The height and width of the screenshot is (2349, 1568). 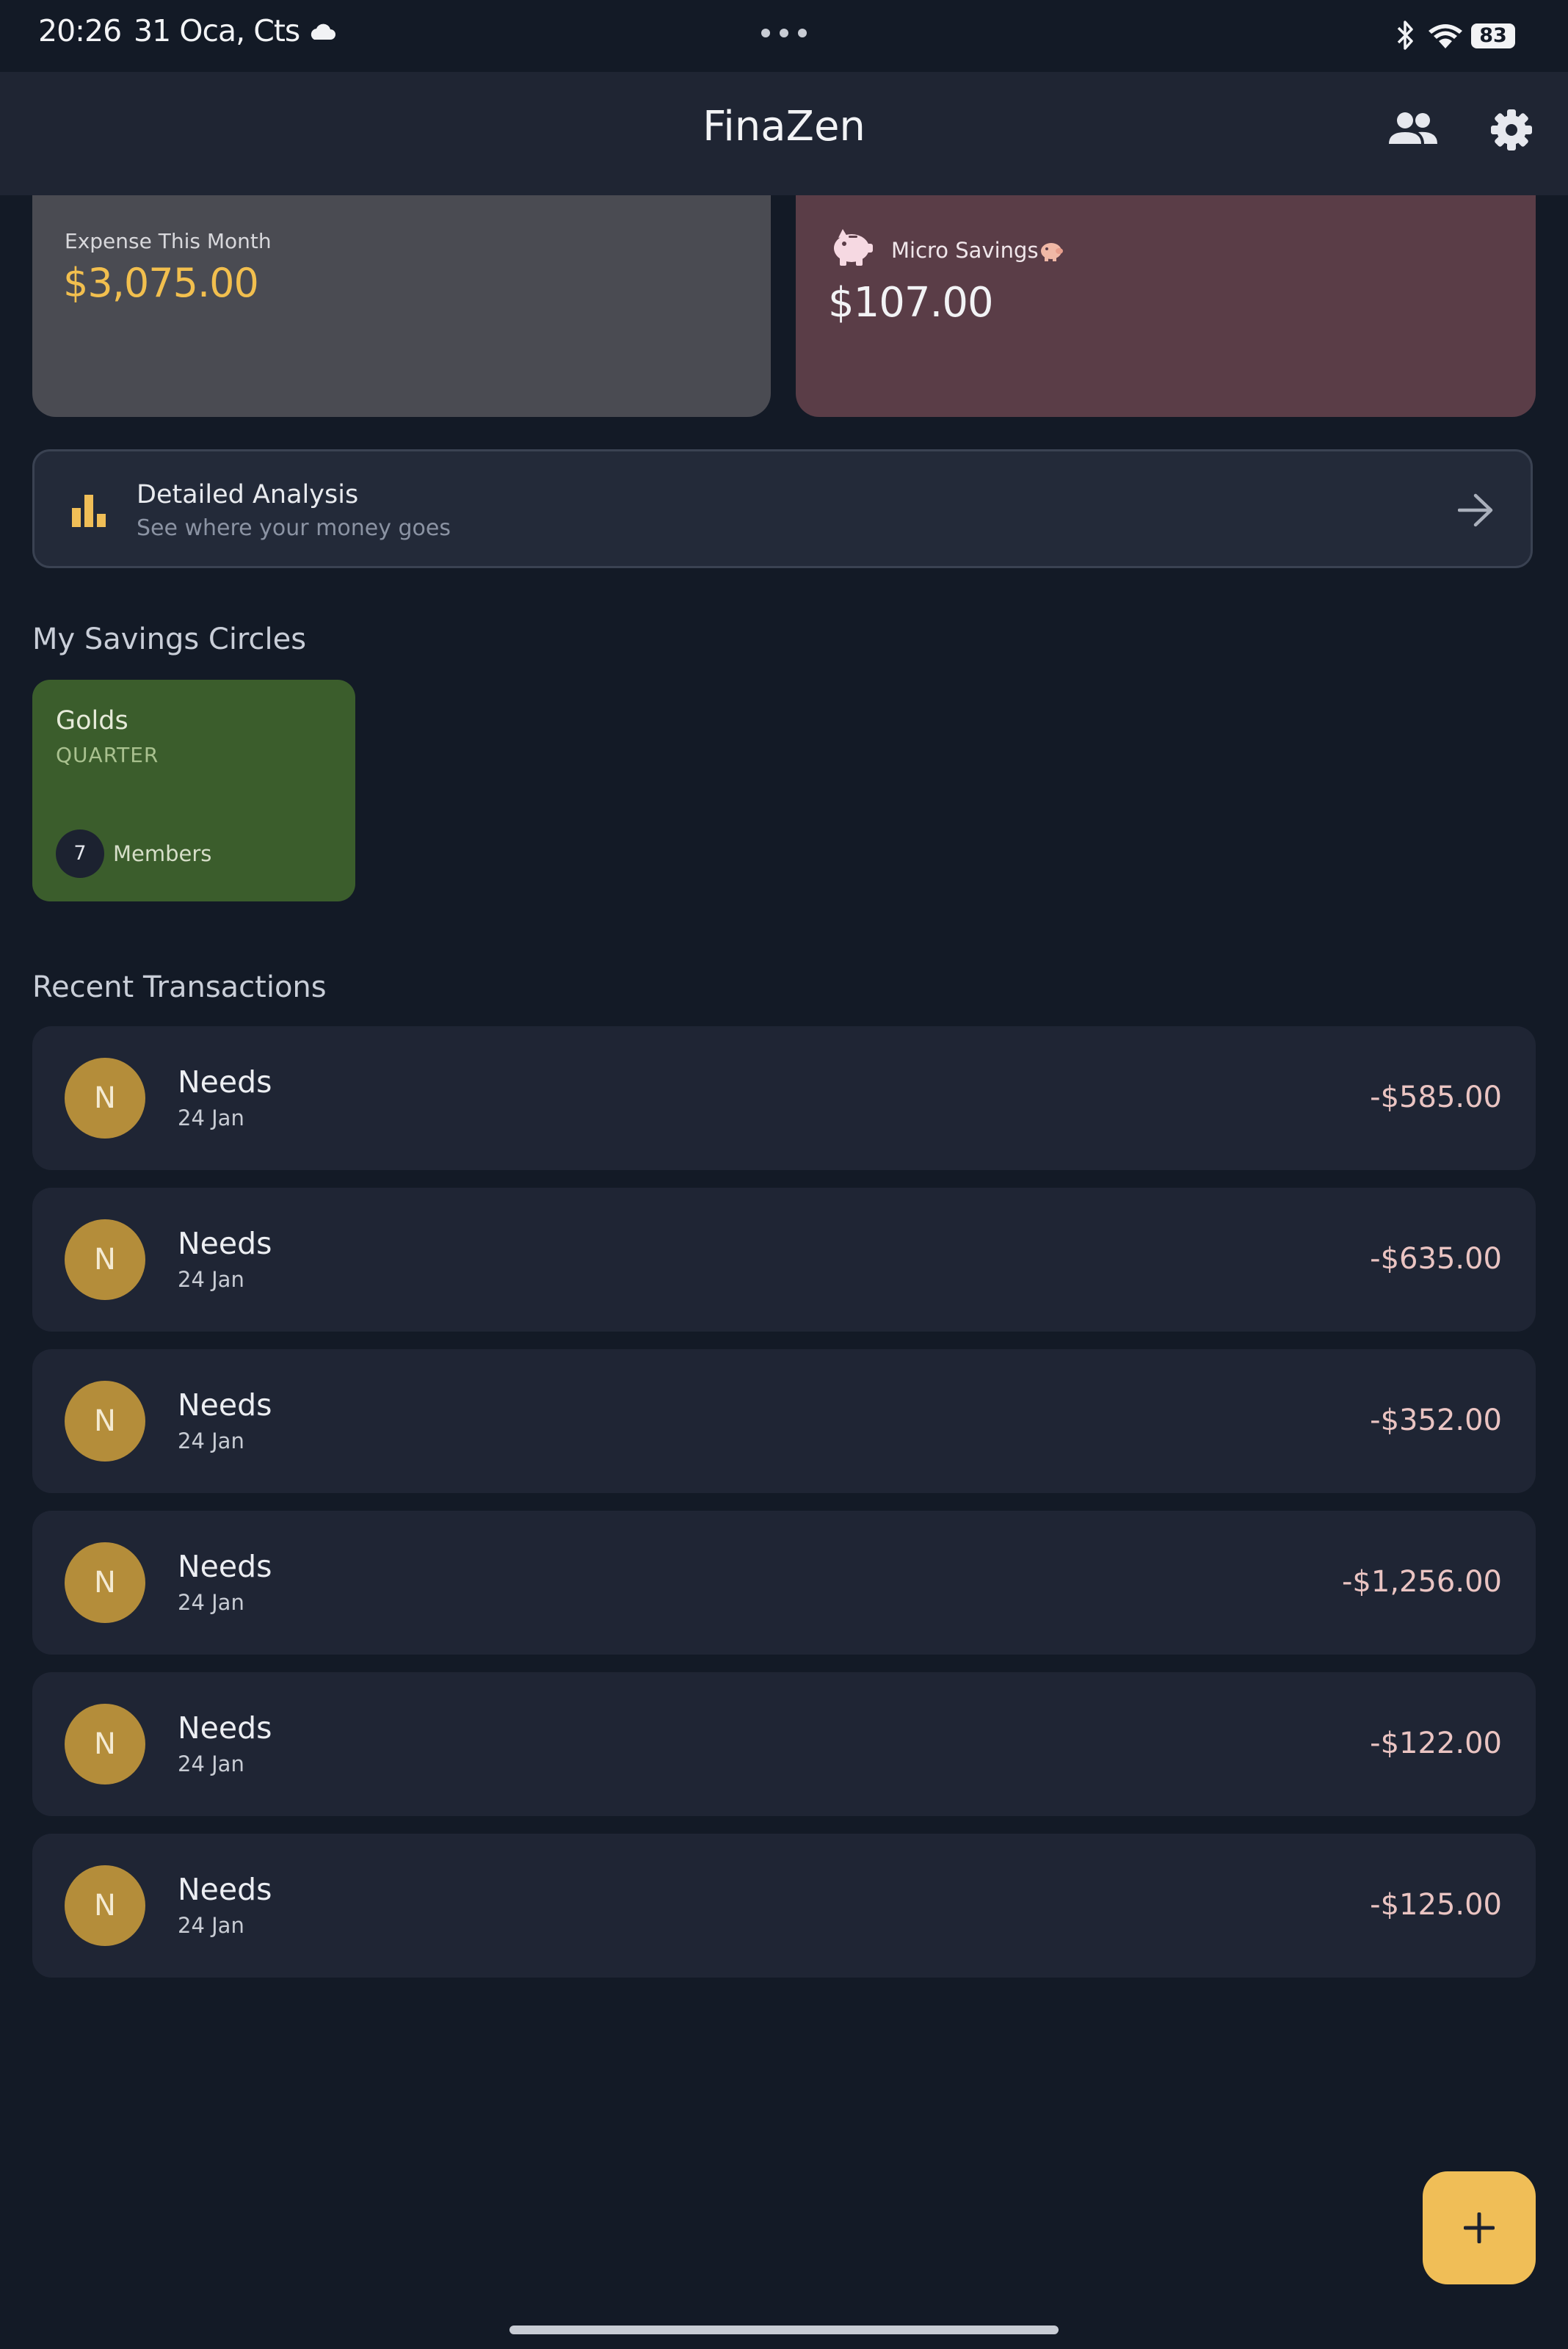 I want to click on transaction-amount: -$125.00, so click(x=1436, y=1905).